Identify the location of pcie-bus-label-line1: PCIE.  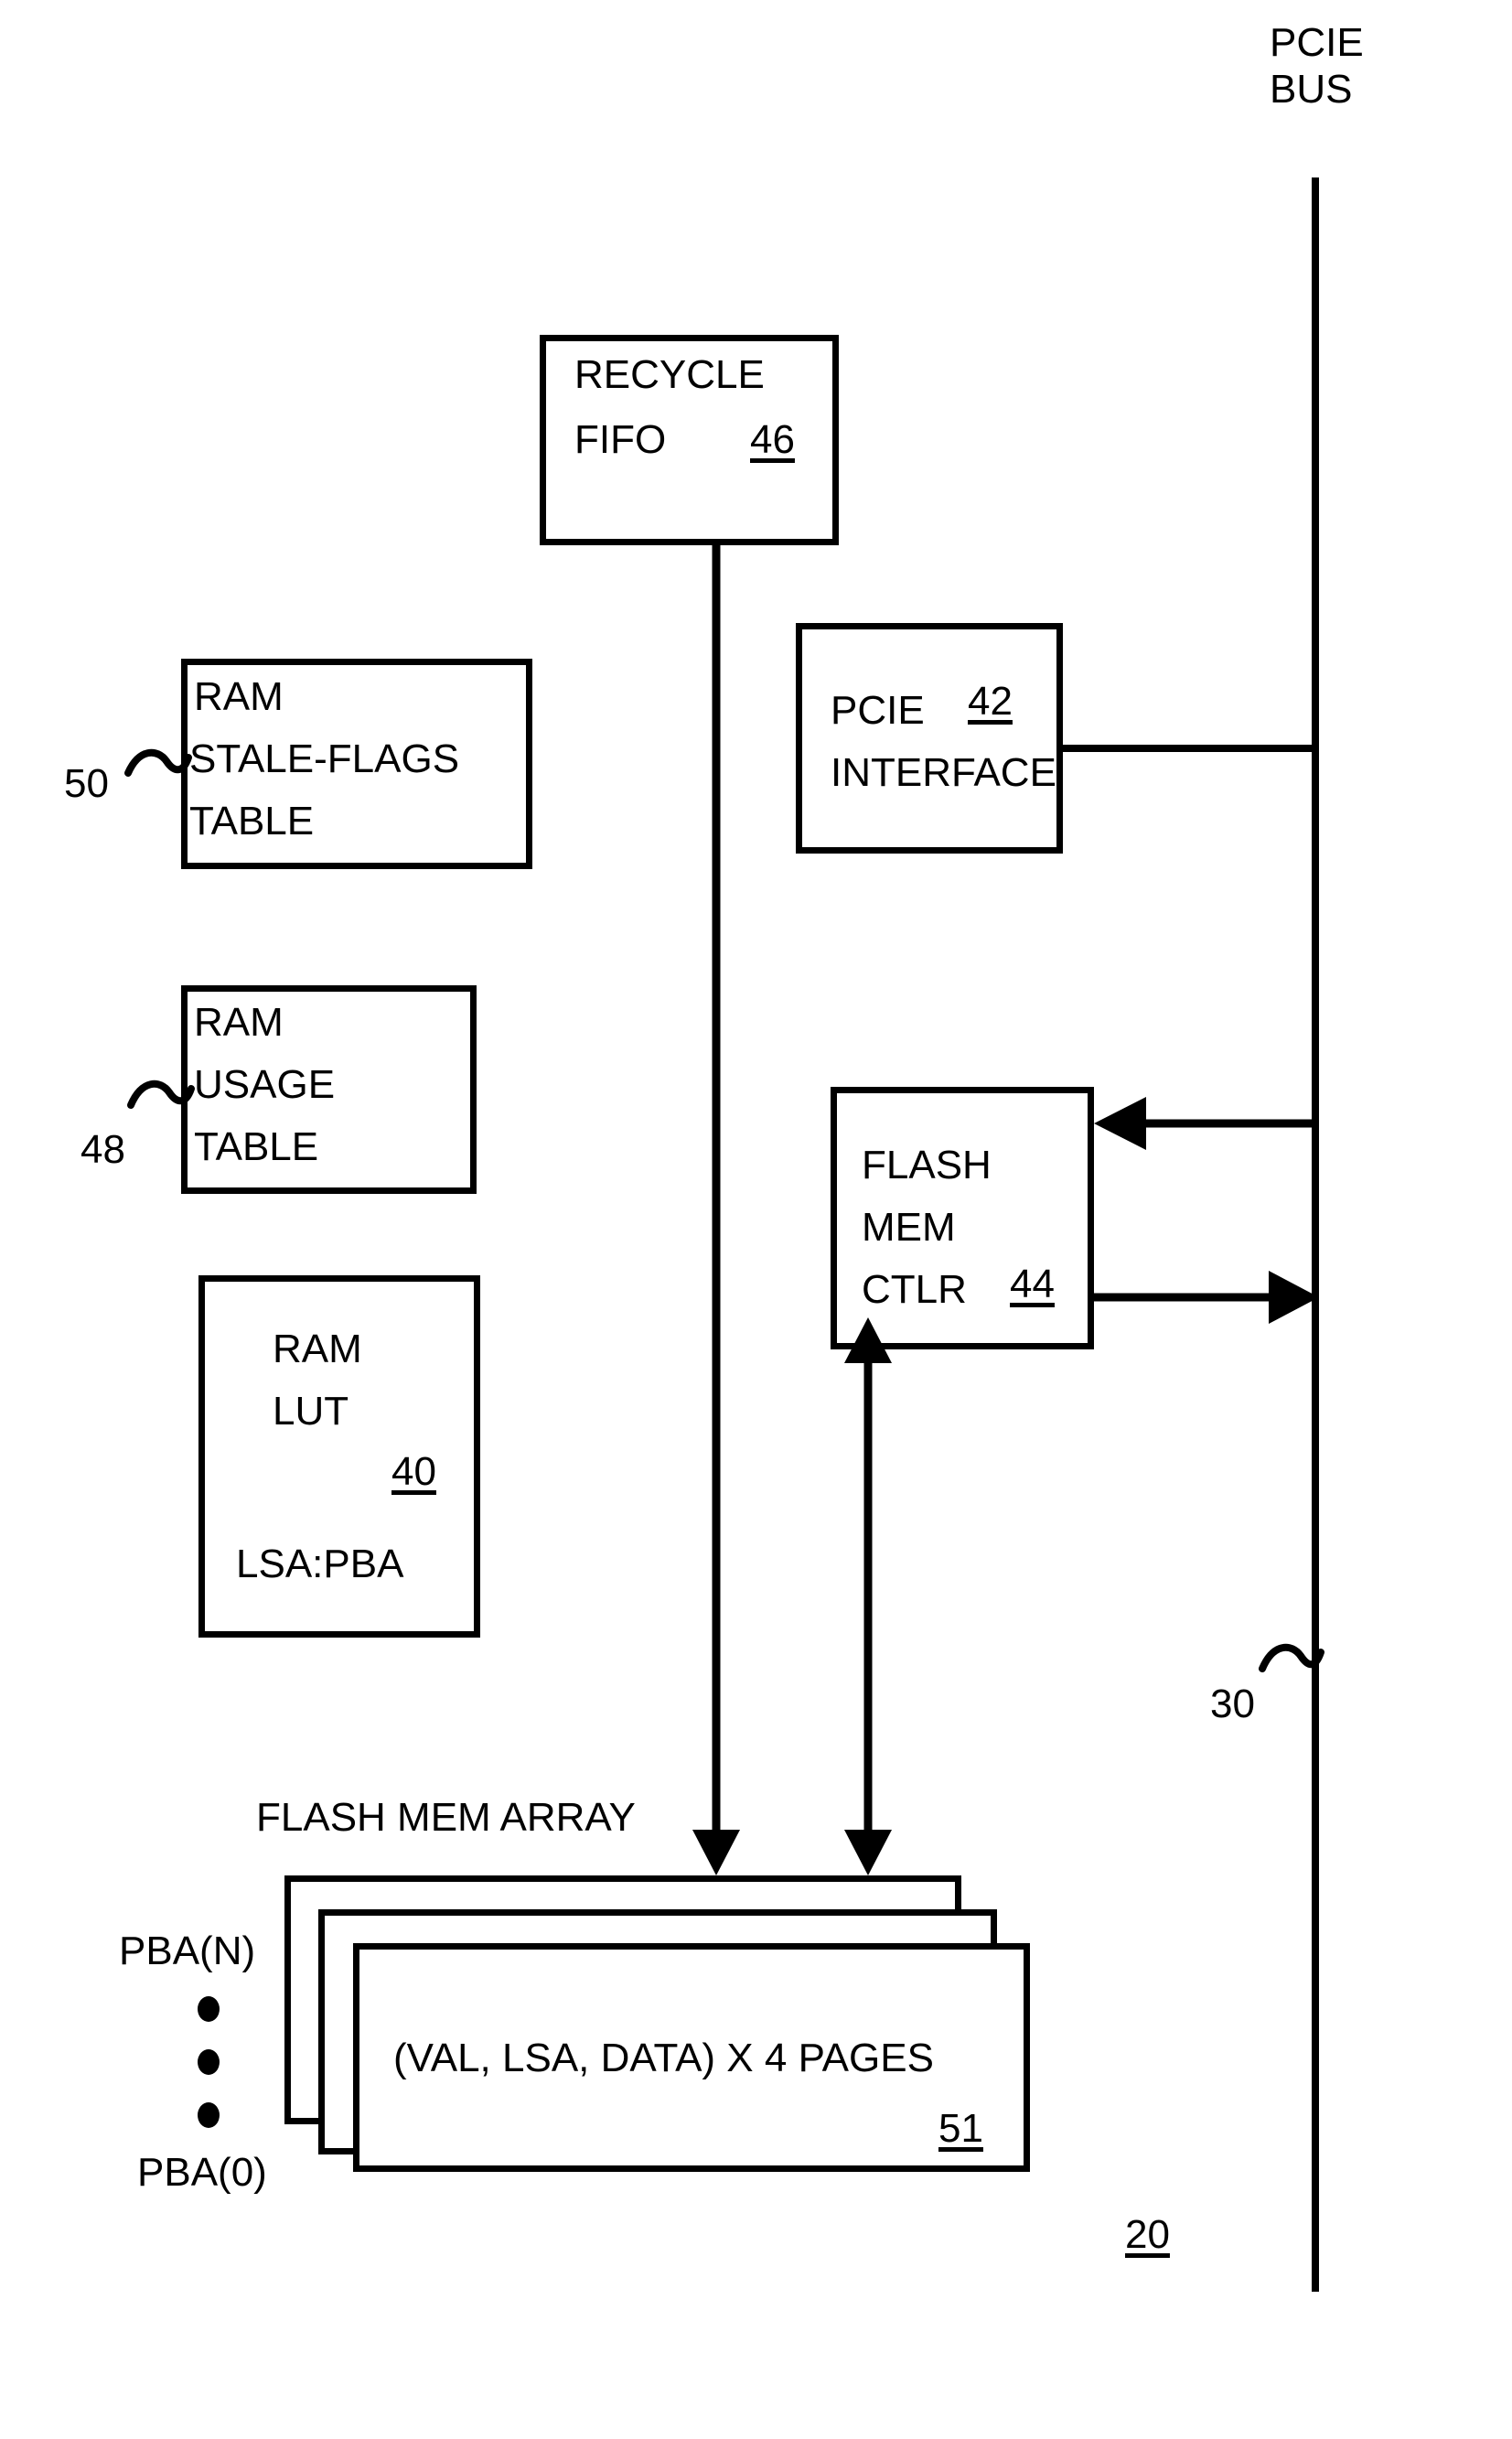
(1317, 42).